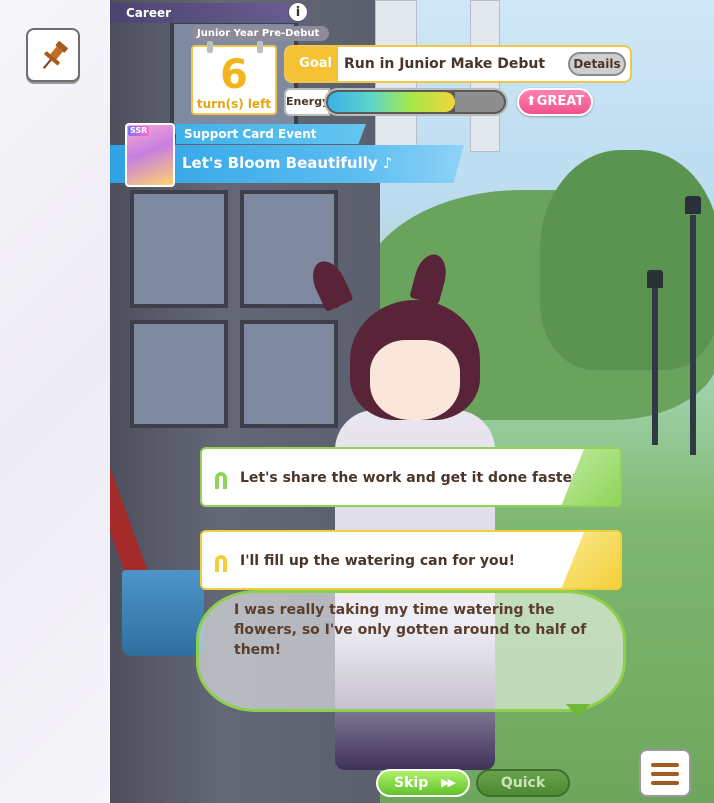 This screenshot has height=803, width=714. What do you see at coordinates (378, 561) in the screenshot?
I see `choice-text: I'll fill up the watering can for you!` at bounding box center [378, 561].